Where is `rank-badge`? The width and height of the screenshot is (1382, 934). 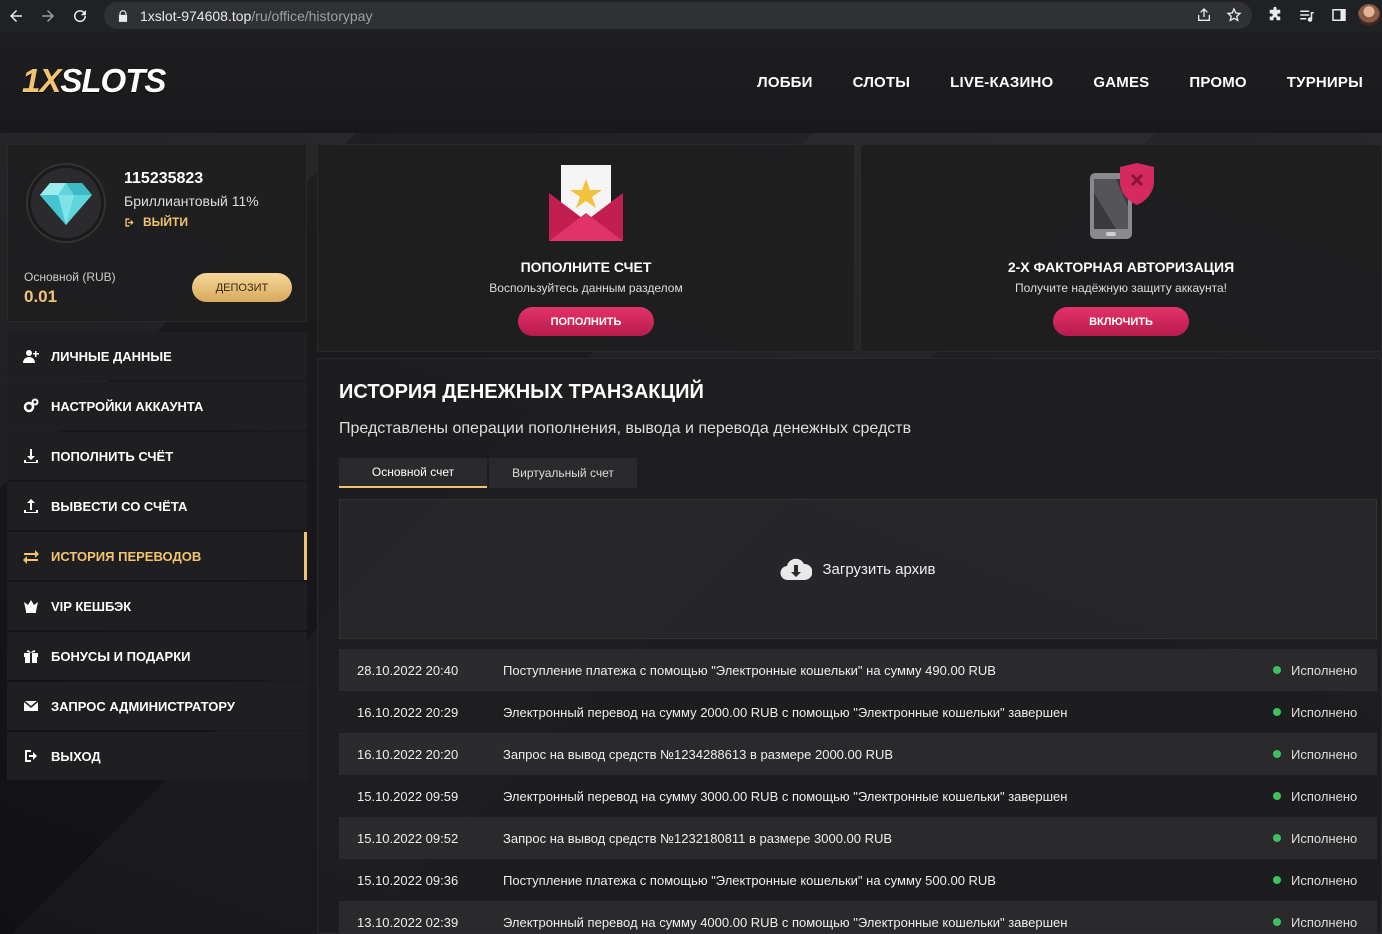 rank-badge is located at coordinates (66, 203).